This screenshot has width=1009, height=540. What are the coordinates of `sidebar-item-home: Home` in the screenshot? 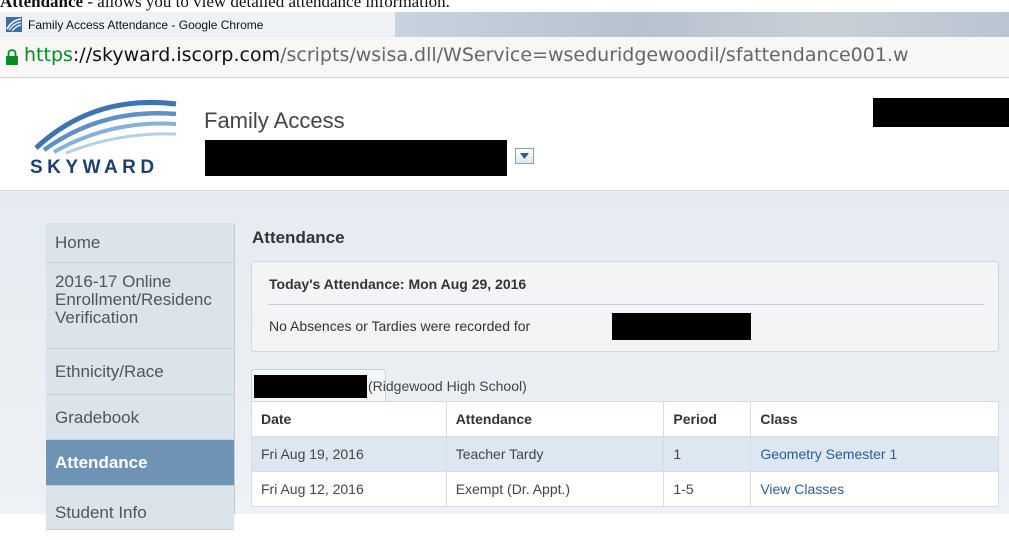 It's located at (140, 243).